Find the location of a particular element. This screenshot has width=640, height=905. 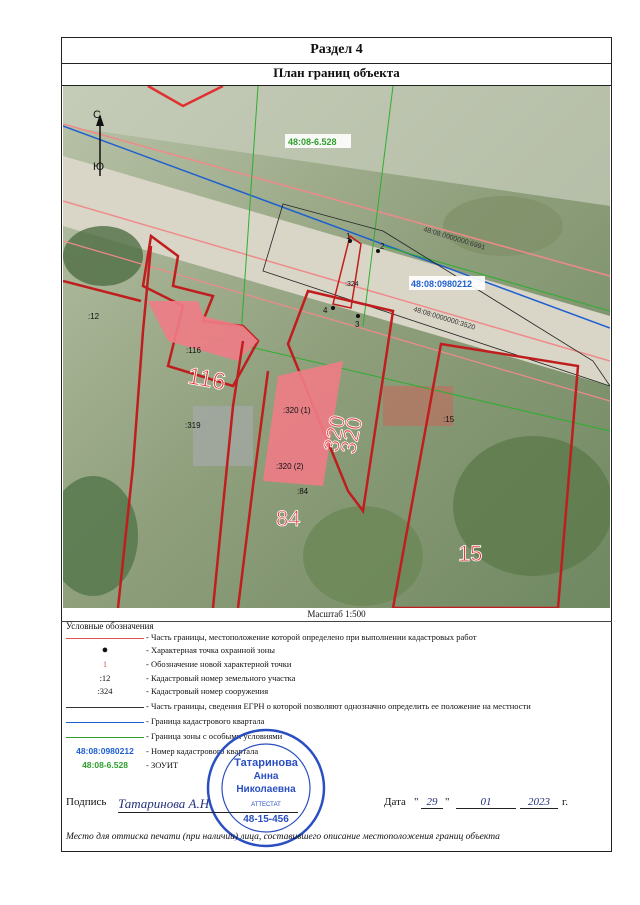

legend-text: - Кадастровый номер сооружения is located at coordinates (207, 691).